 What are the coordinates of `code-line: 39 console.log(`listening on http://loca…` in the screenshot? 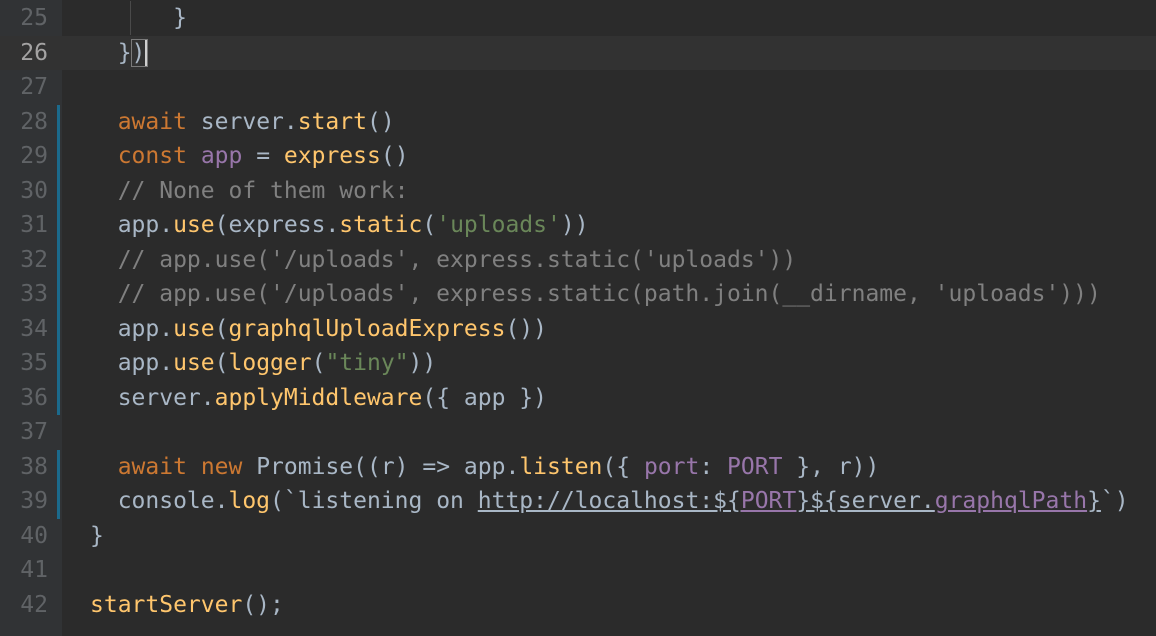 It's located at (578, 501).